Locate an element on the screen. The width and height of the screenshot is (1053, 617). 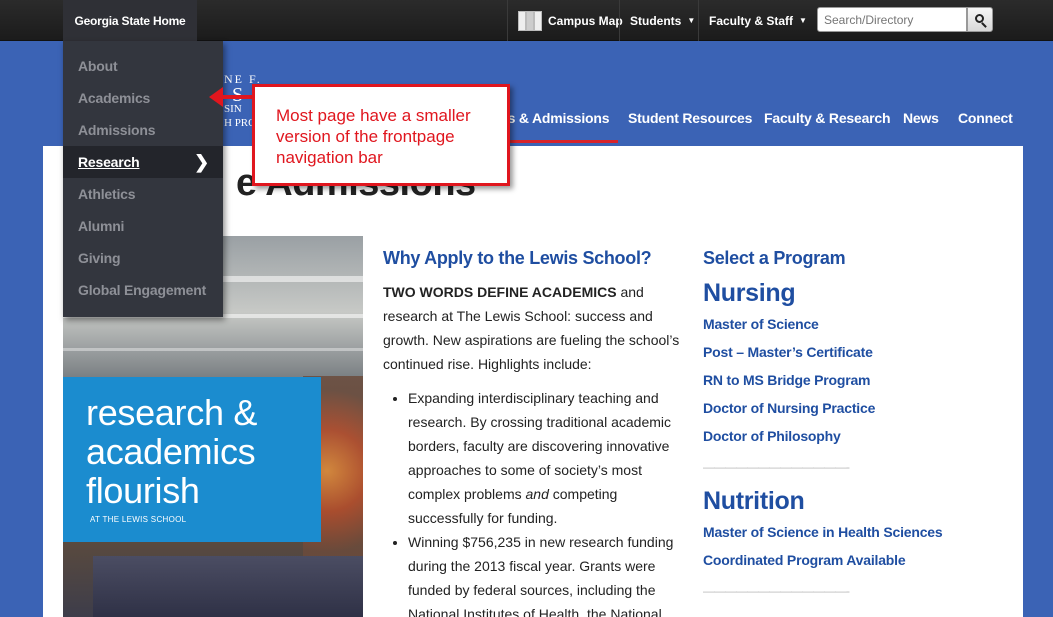
promo-subtitle: AT THE LEWIS SCHOOL is located at coordinates (138, 519).